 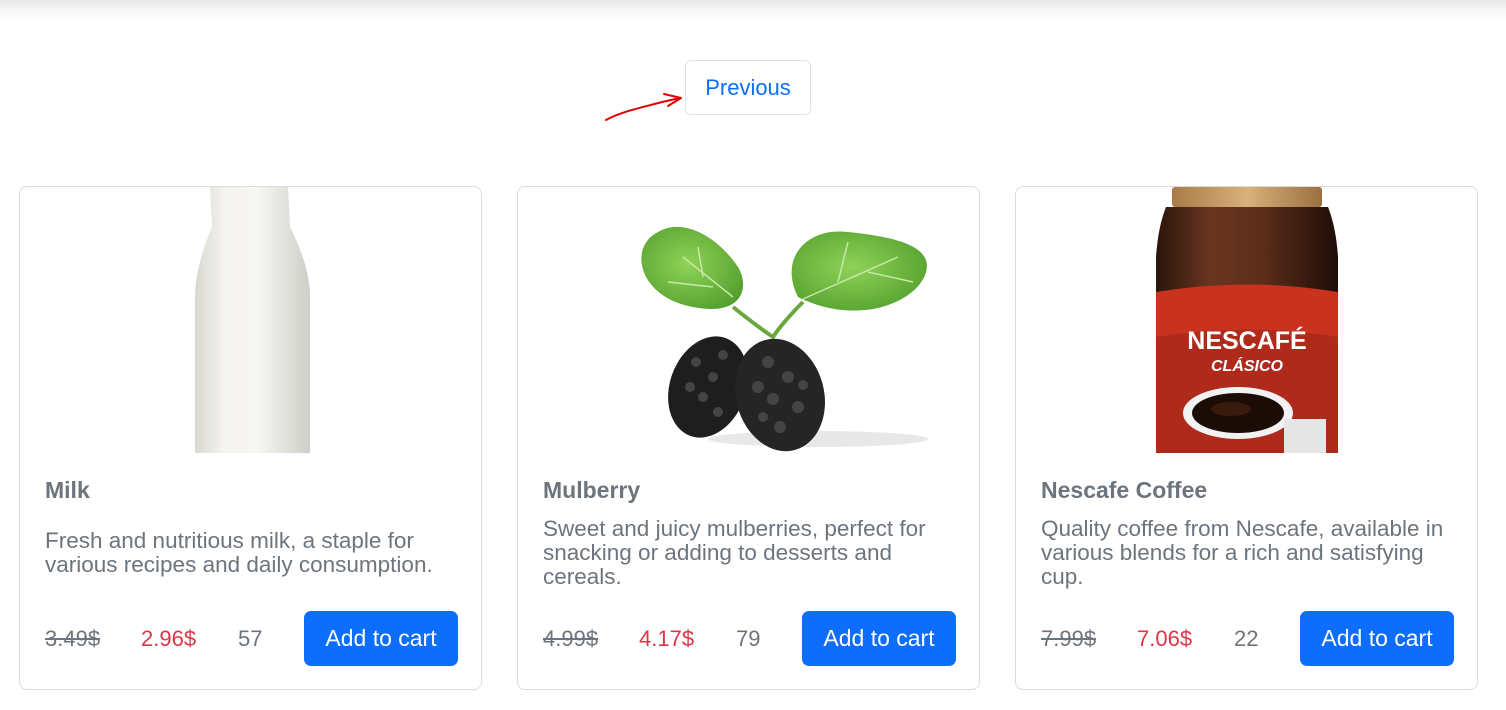 I want to click on stock-count: 79, so click(x=748, y=638).